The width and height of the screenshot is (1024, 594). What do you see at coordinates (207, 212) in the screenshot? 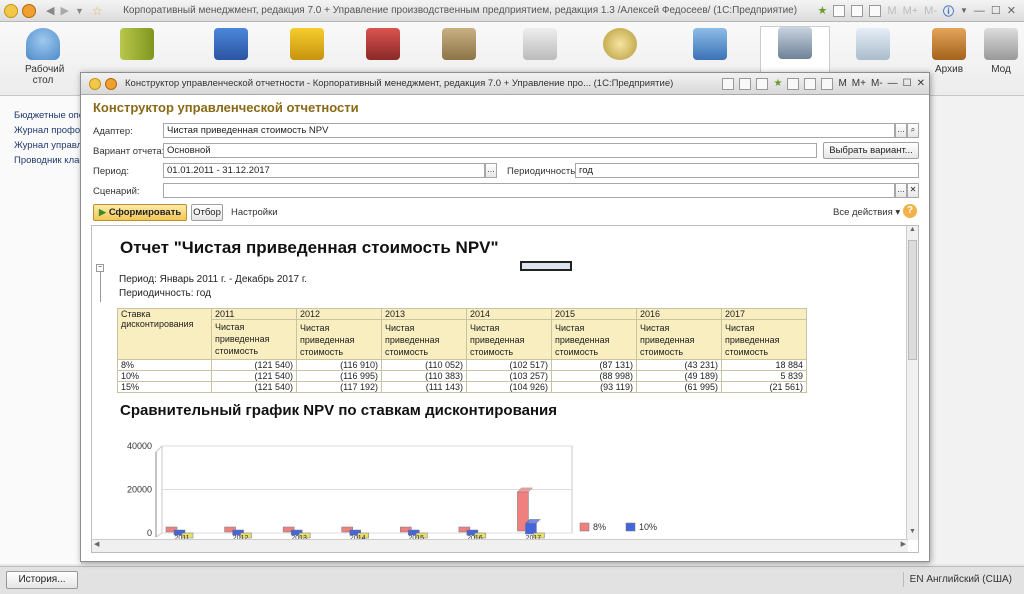
I see `filter-button: Отбор` at bounding box center [207, 212].